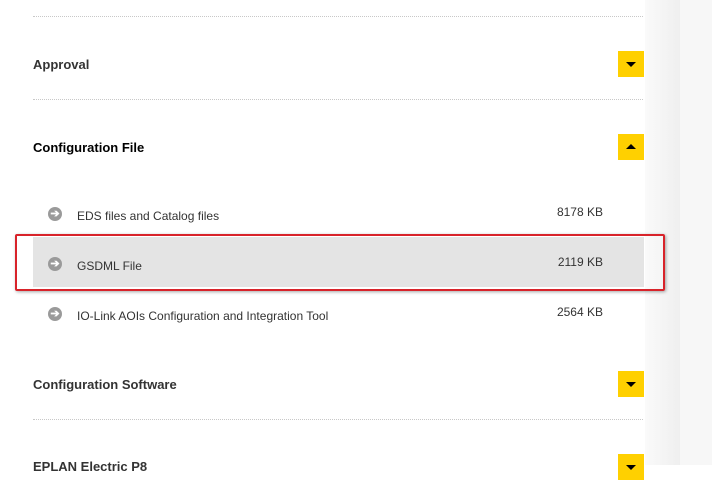  I want to click on file-size: 8178 KB, so click(579, 212).